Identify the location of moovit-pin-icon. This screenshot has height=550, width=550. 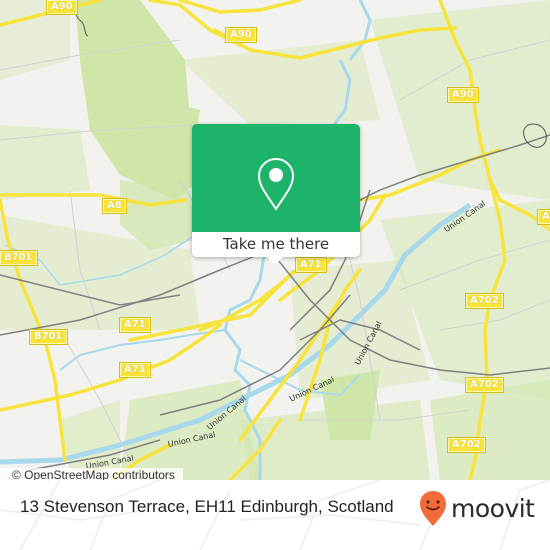
(433, 508).